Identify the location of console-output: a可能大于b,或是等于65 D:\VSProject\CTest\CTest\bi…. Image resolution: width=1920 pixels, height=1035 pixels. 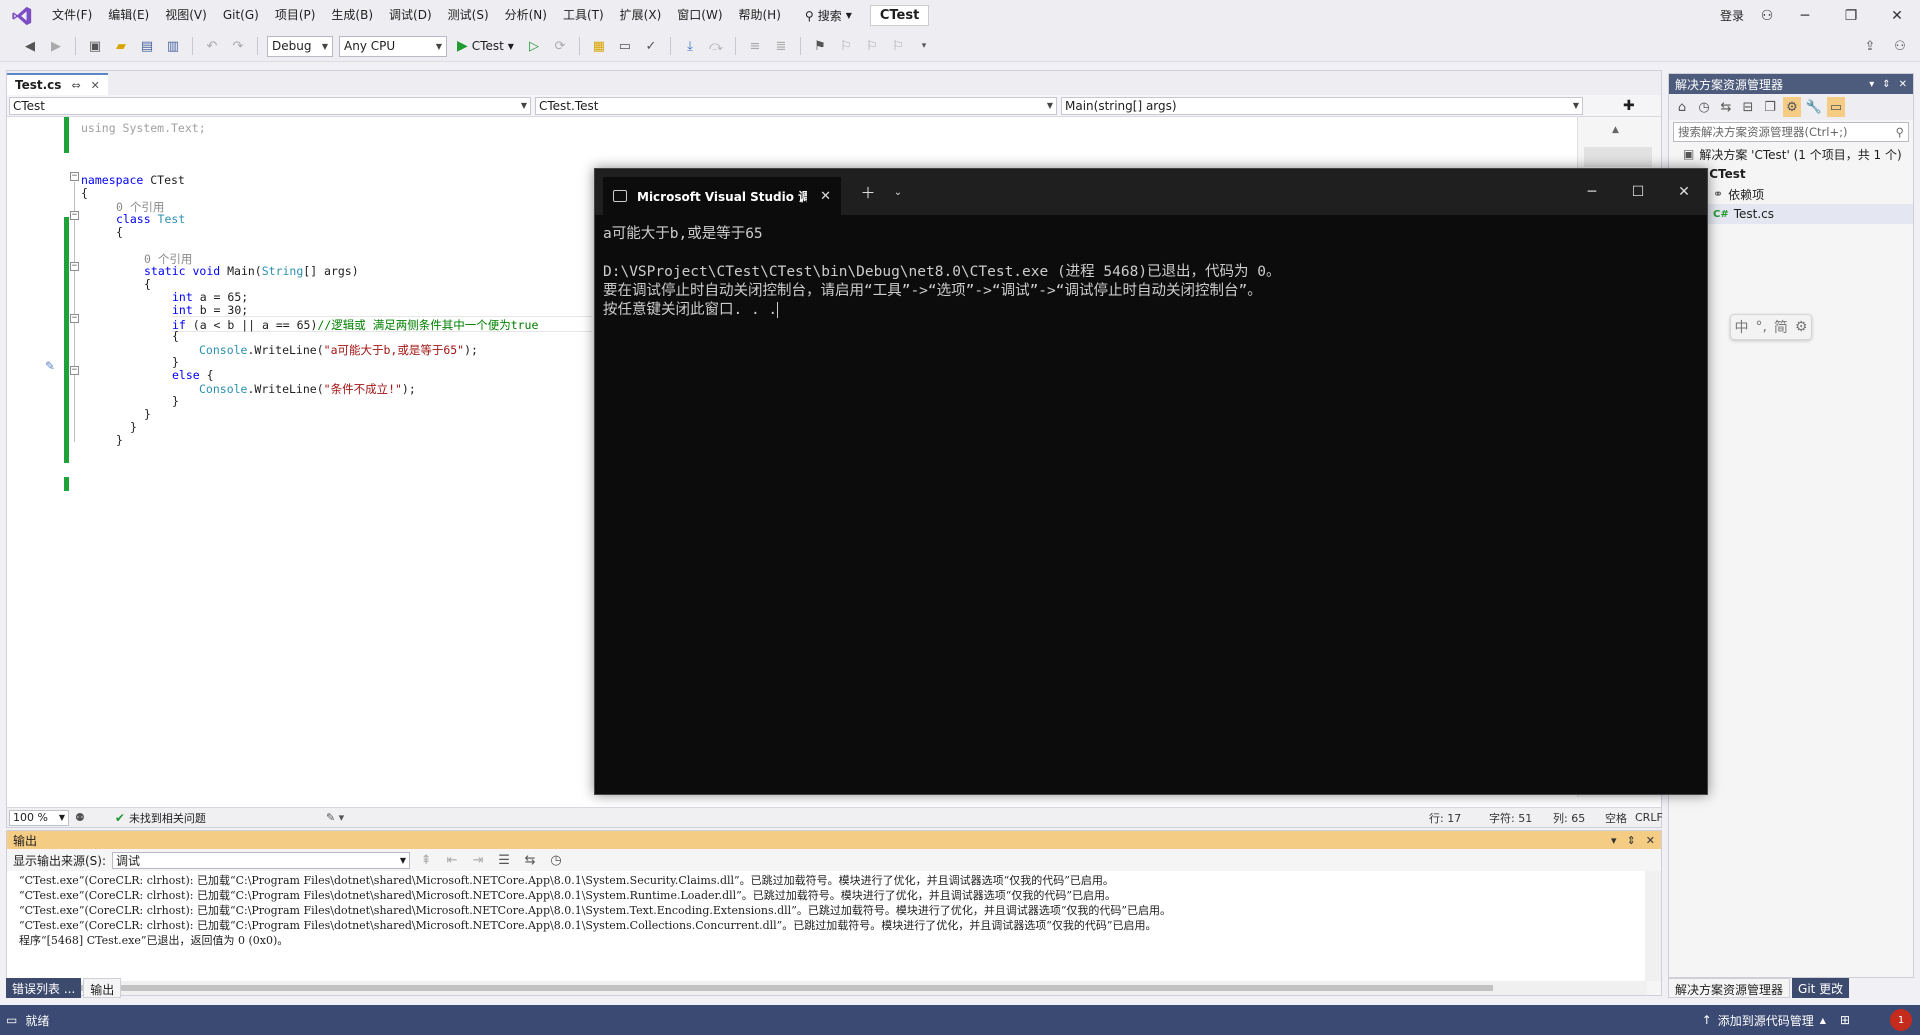
(1151, 272).